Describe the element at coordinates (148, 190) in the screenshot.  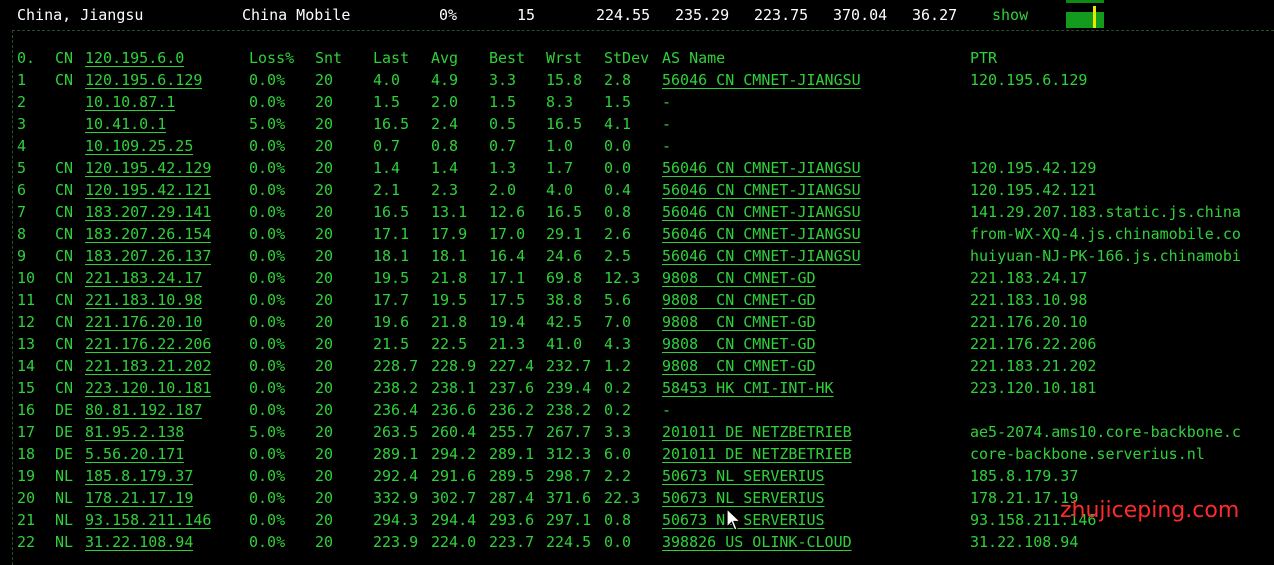
I see `cell-ip: 120.195.42.121` at that location.